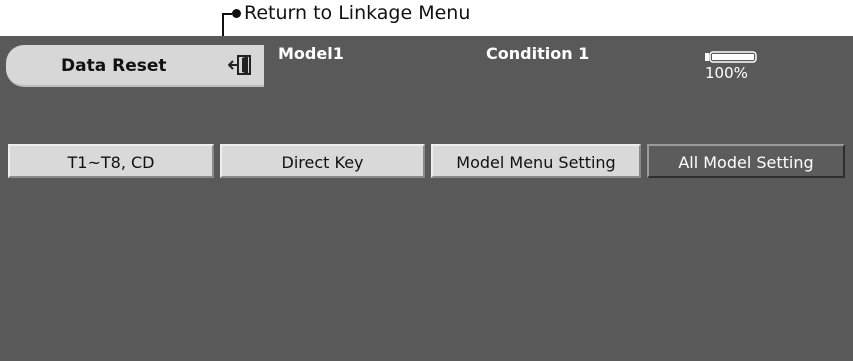  I want to click on annotation-bracket, so click(227, 24).